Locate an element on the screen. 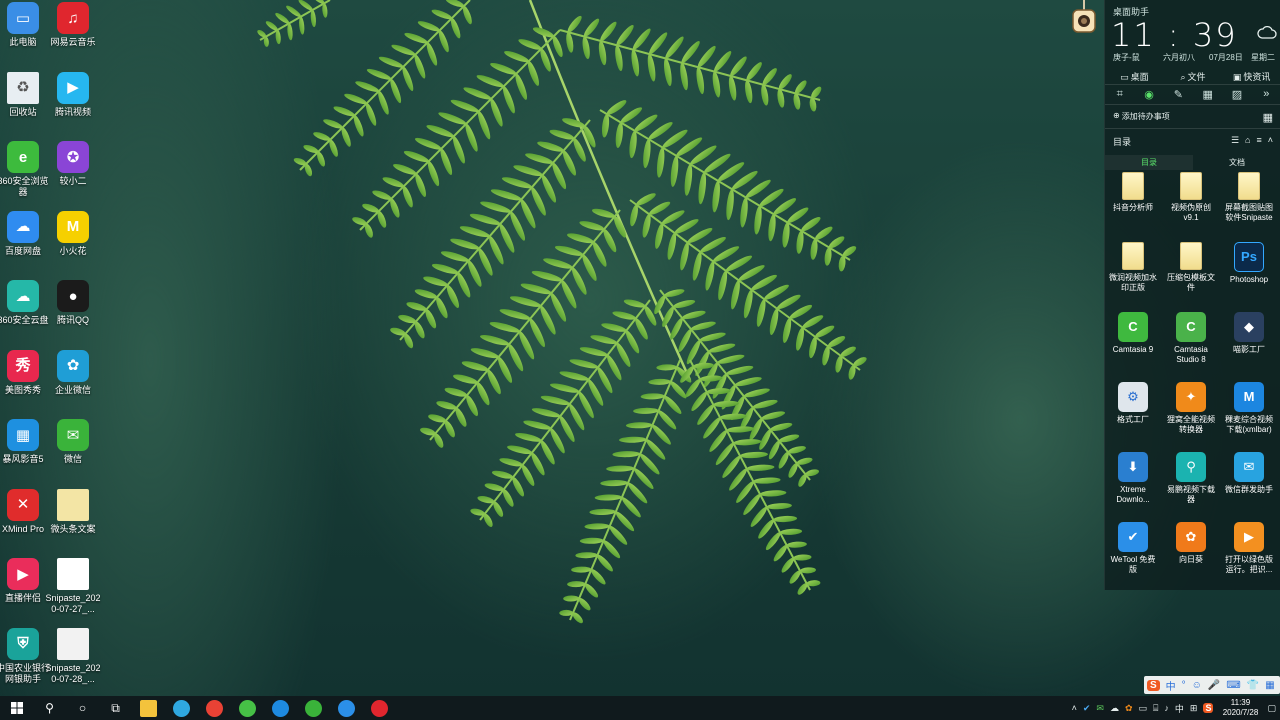 The width and height of the screenshot is (1280, 720). start-button is located at coordinates (16, 708).